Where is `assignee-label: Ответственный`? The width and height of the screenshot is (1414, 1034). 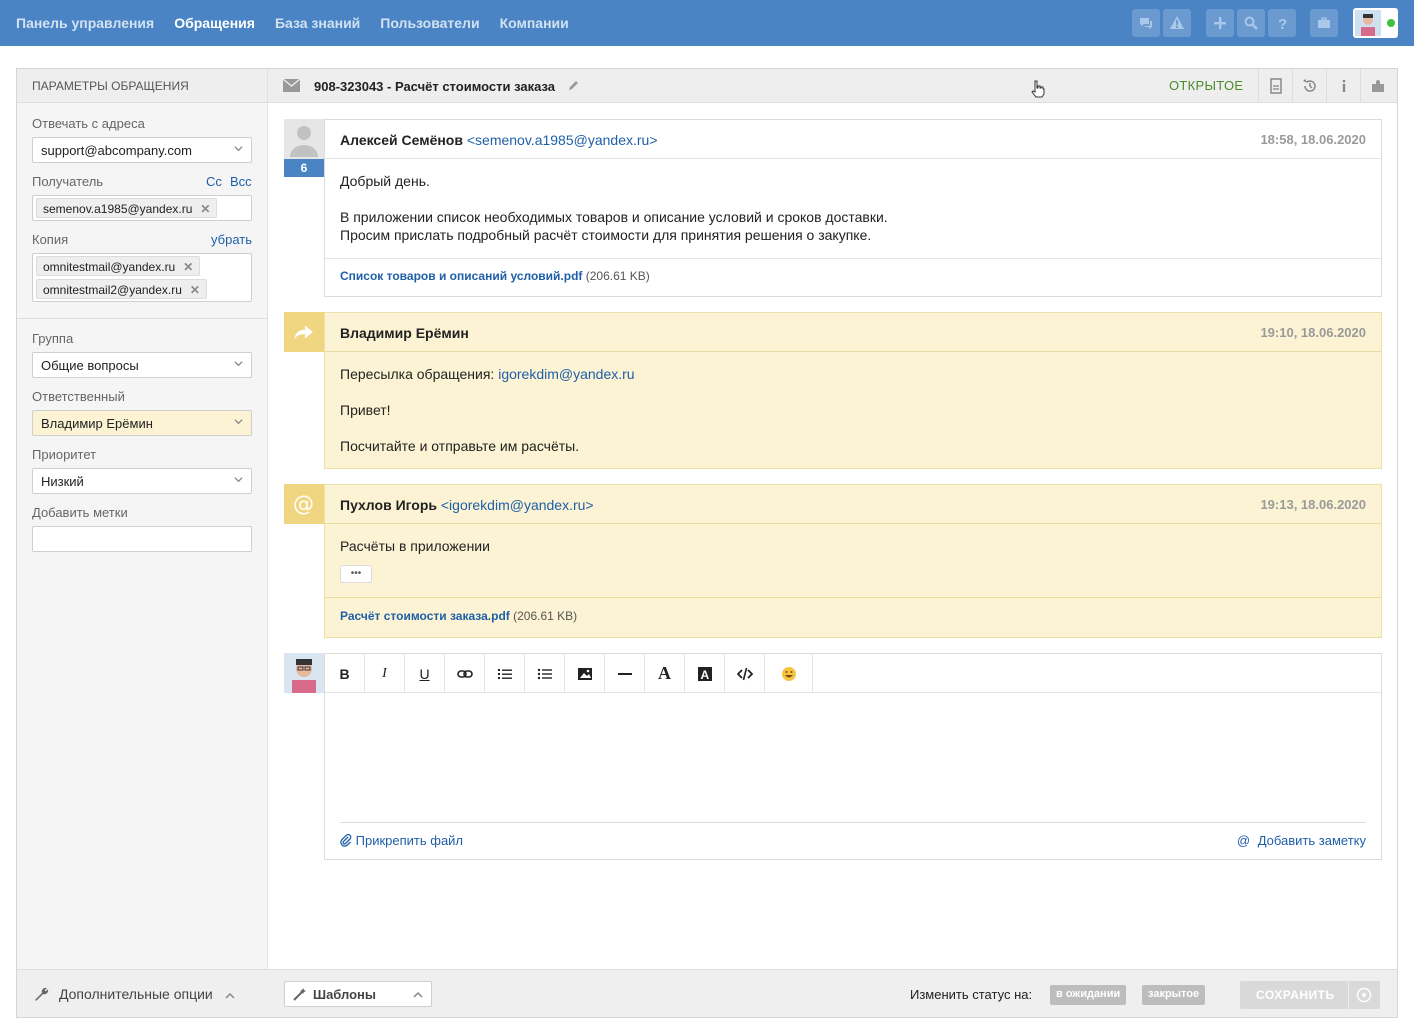 assignee-label: Ответственный is located at coordinates (78, 396).